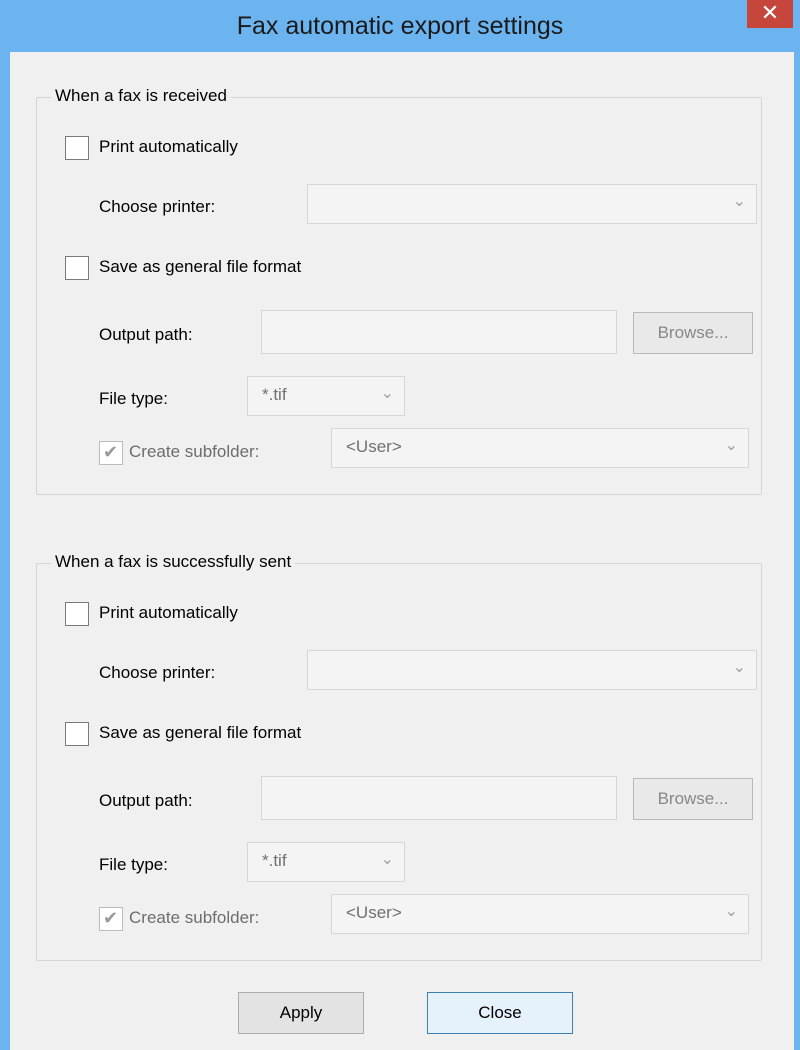  What do you see at coordinates (146, 334) in the screenshot?
I see `received-output-path-label: Output path:` at bounding box center [146, 334].